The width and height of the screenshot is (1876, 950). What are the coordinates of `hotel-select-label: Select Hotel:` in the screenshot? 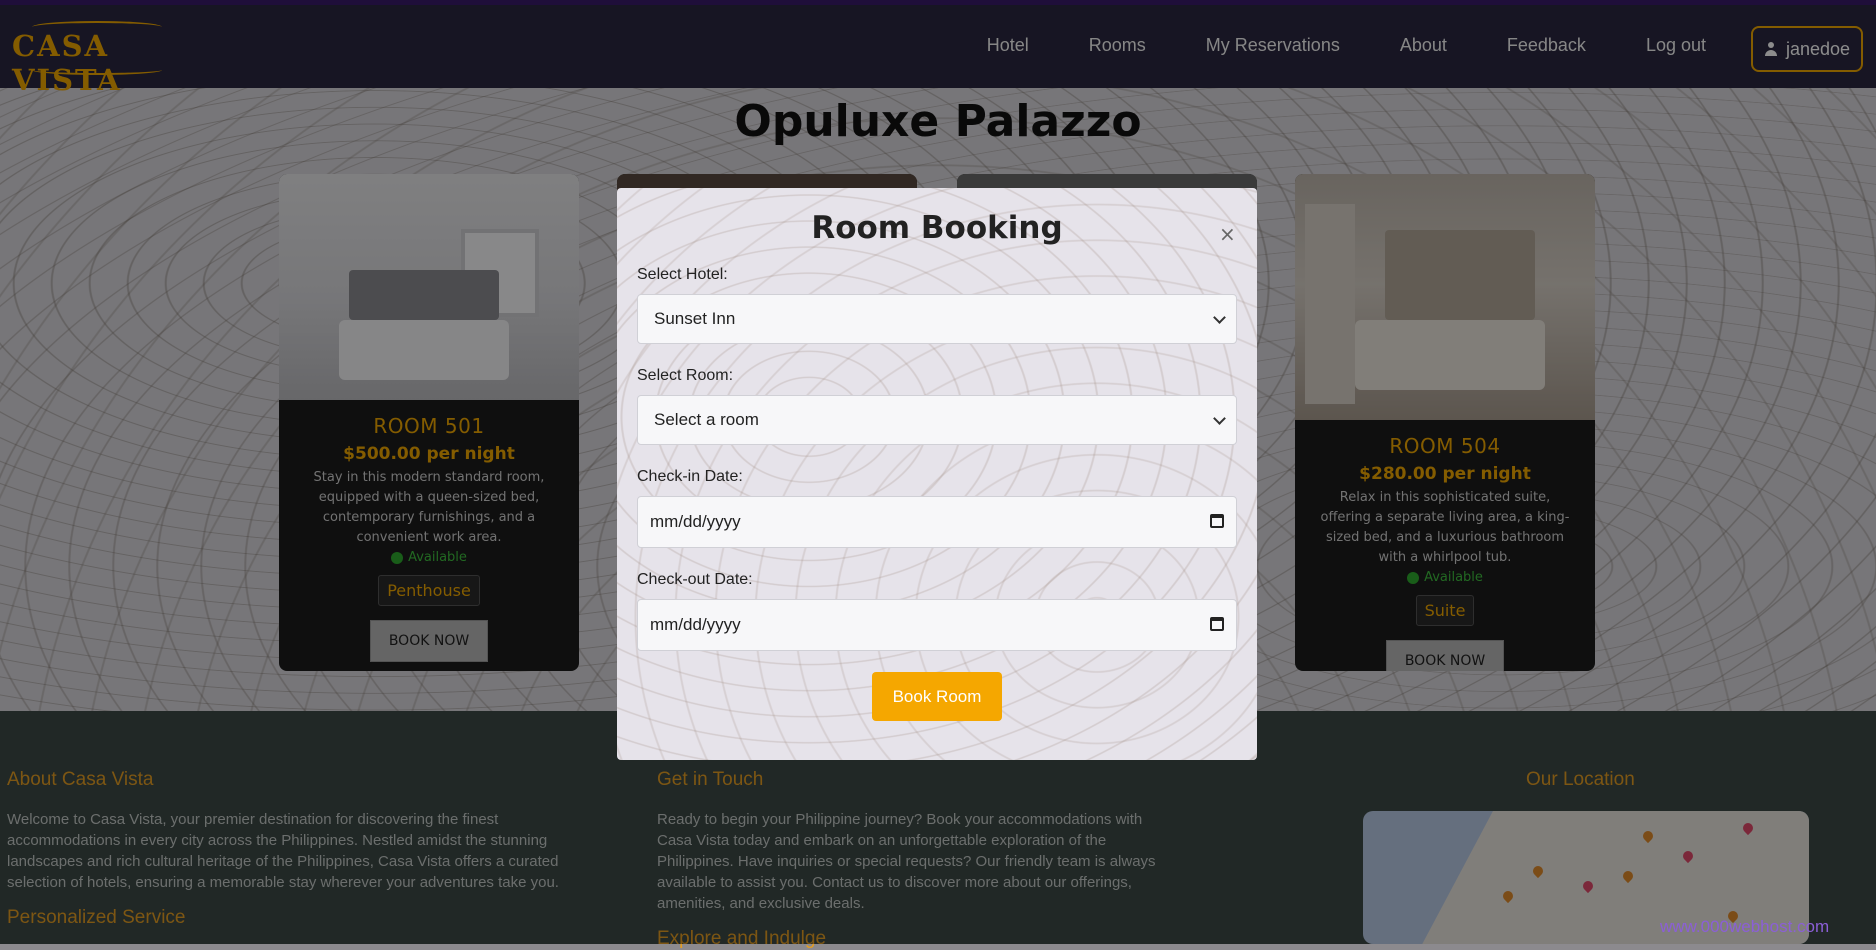 It's located at (682, 274).